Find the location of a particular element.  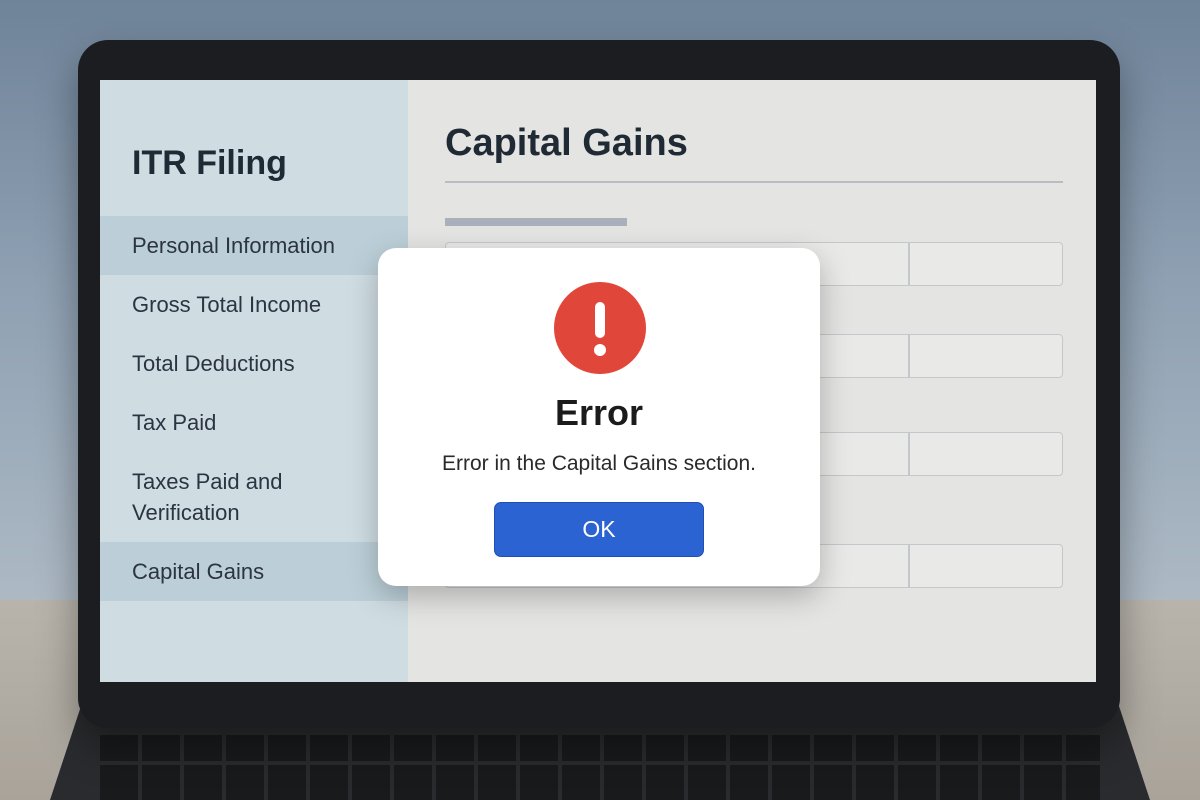

sidebar-title: ITR Filing is located at coordinates (209, 163).